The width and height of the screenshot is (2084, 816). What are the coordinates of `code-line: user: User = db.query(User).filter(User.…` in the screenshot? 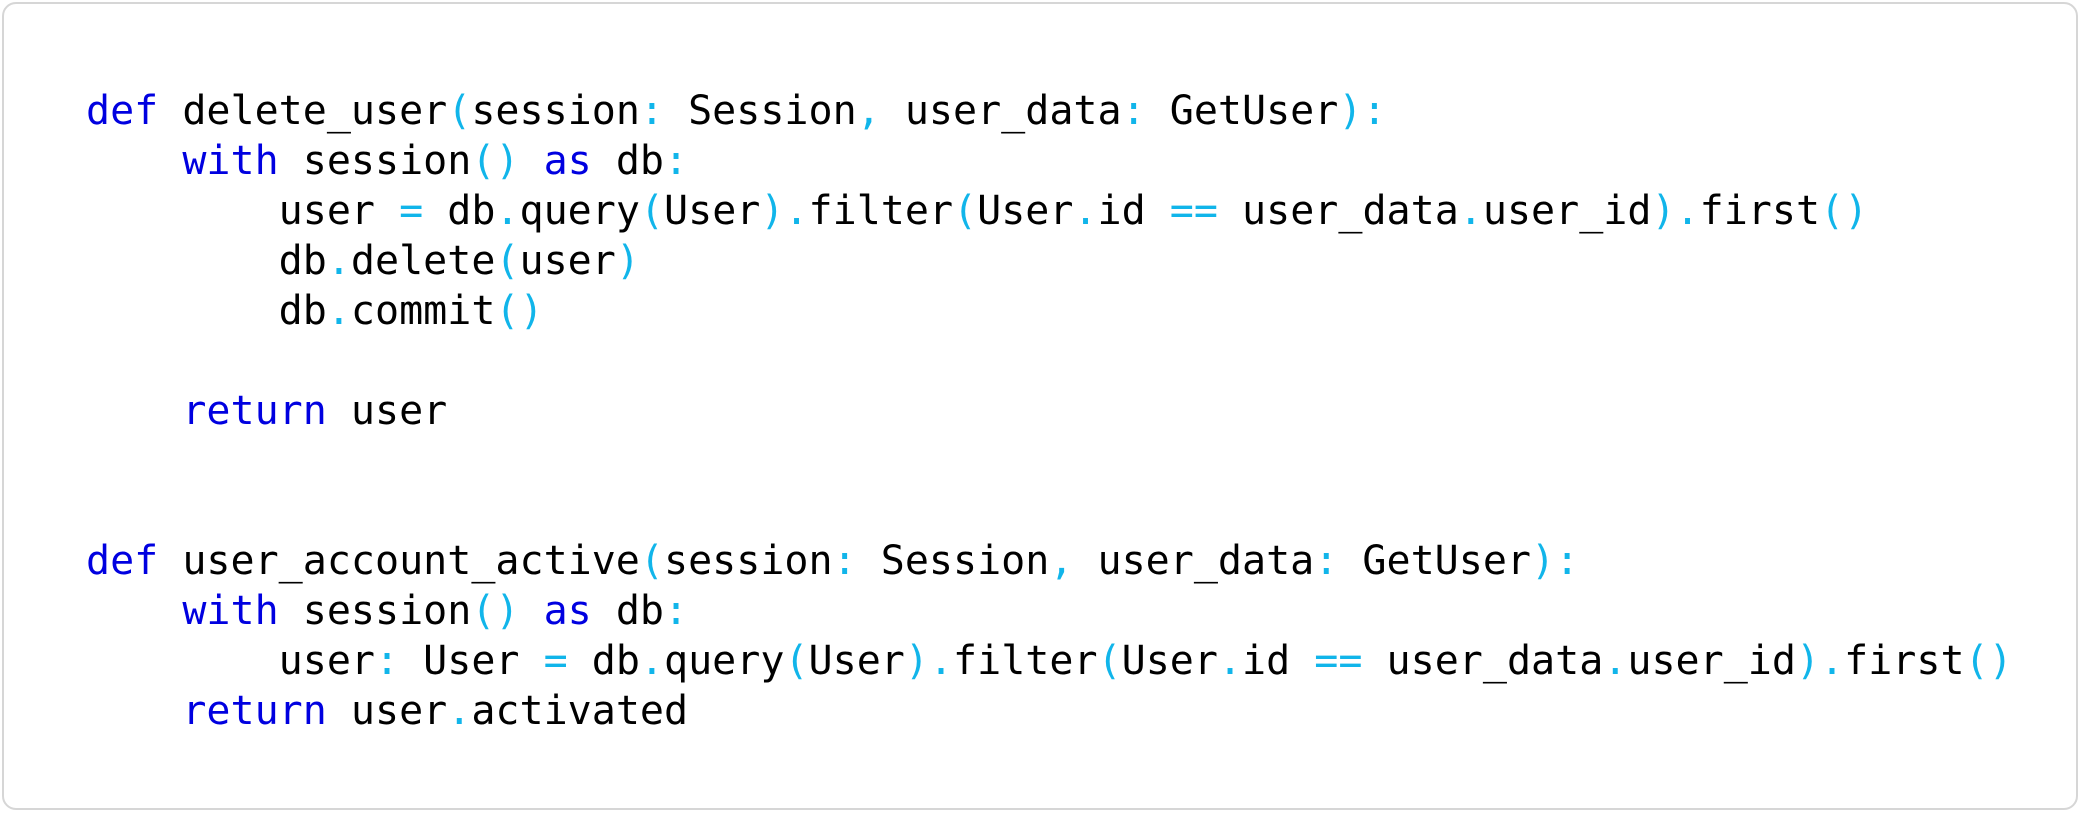 It's located at (1049, 661).